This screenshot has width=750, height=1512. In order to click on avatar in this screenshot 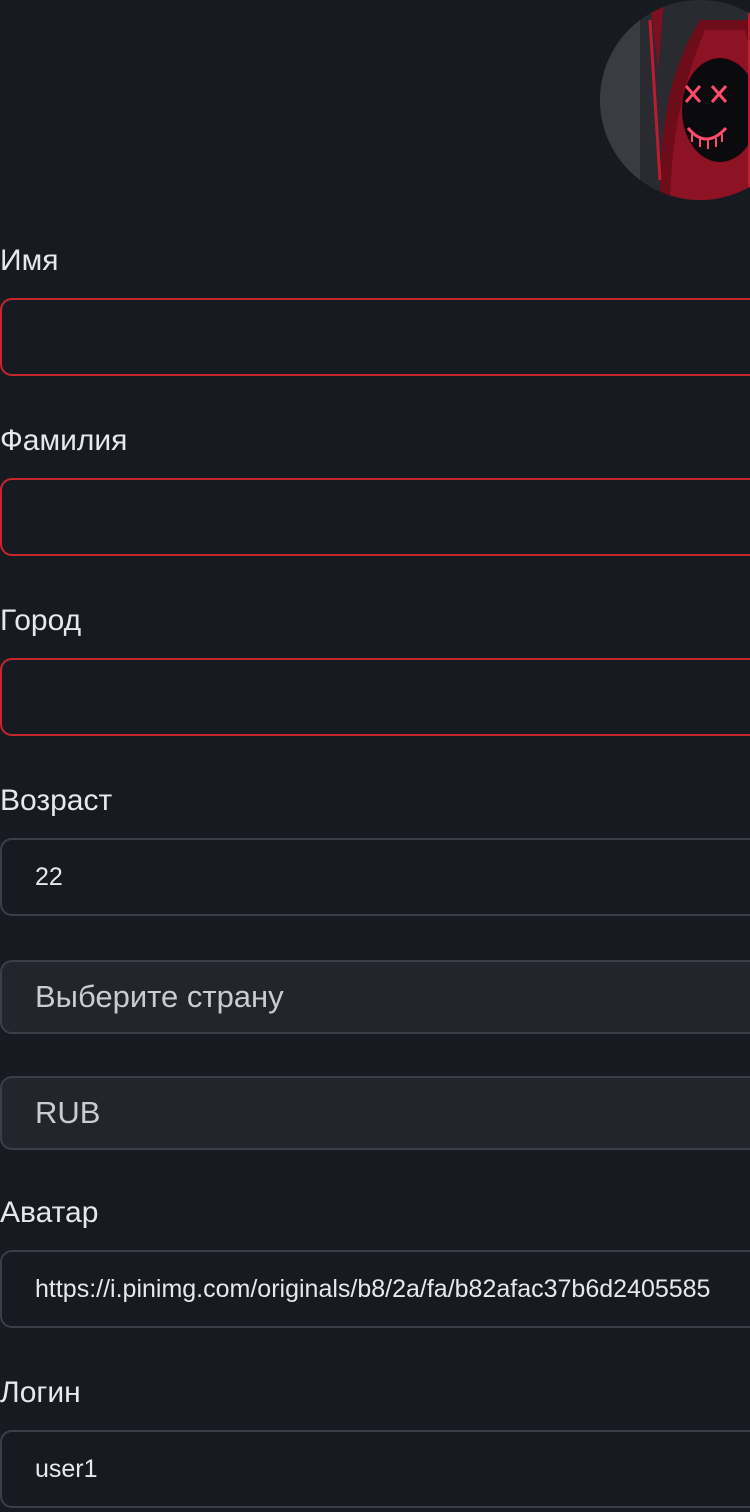, I will do `click(675, 100)`.